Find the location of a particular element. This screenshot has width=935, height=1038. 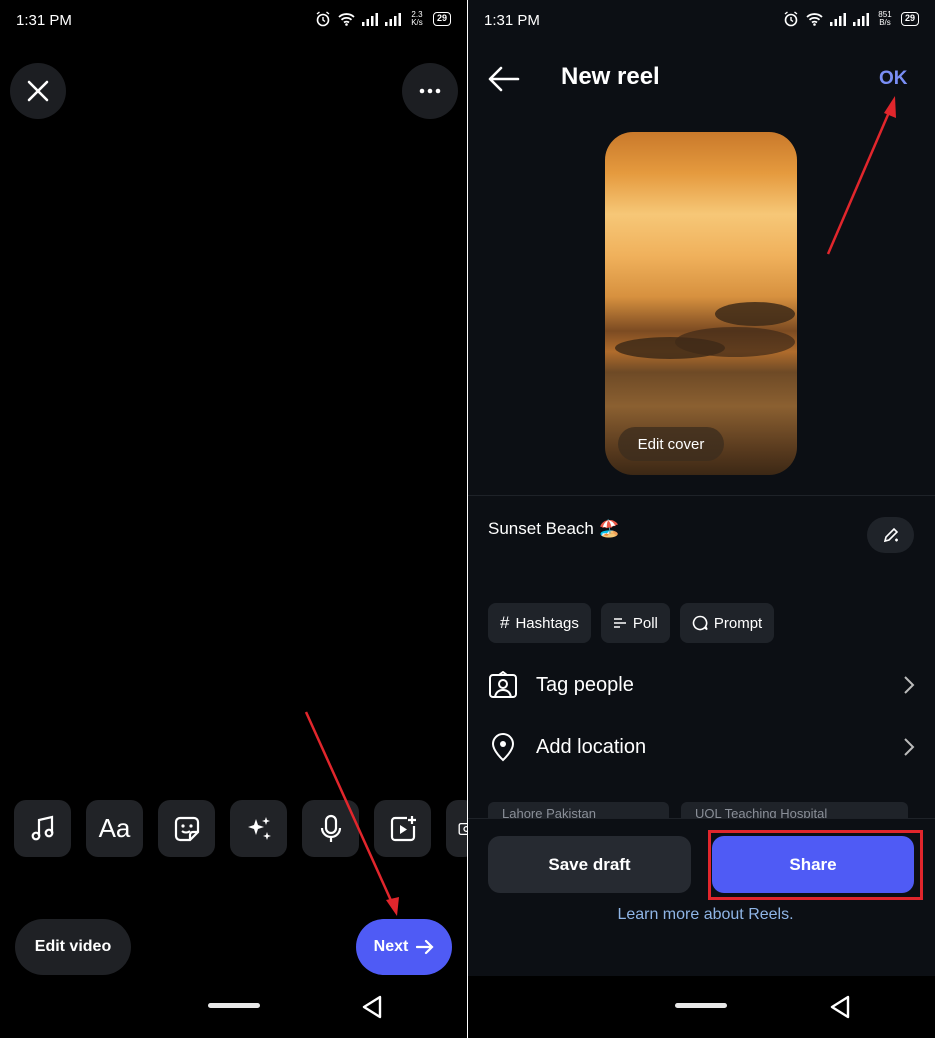

next-button: Next is located at coordinates (404, 947).